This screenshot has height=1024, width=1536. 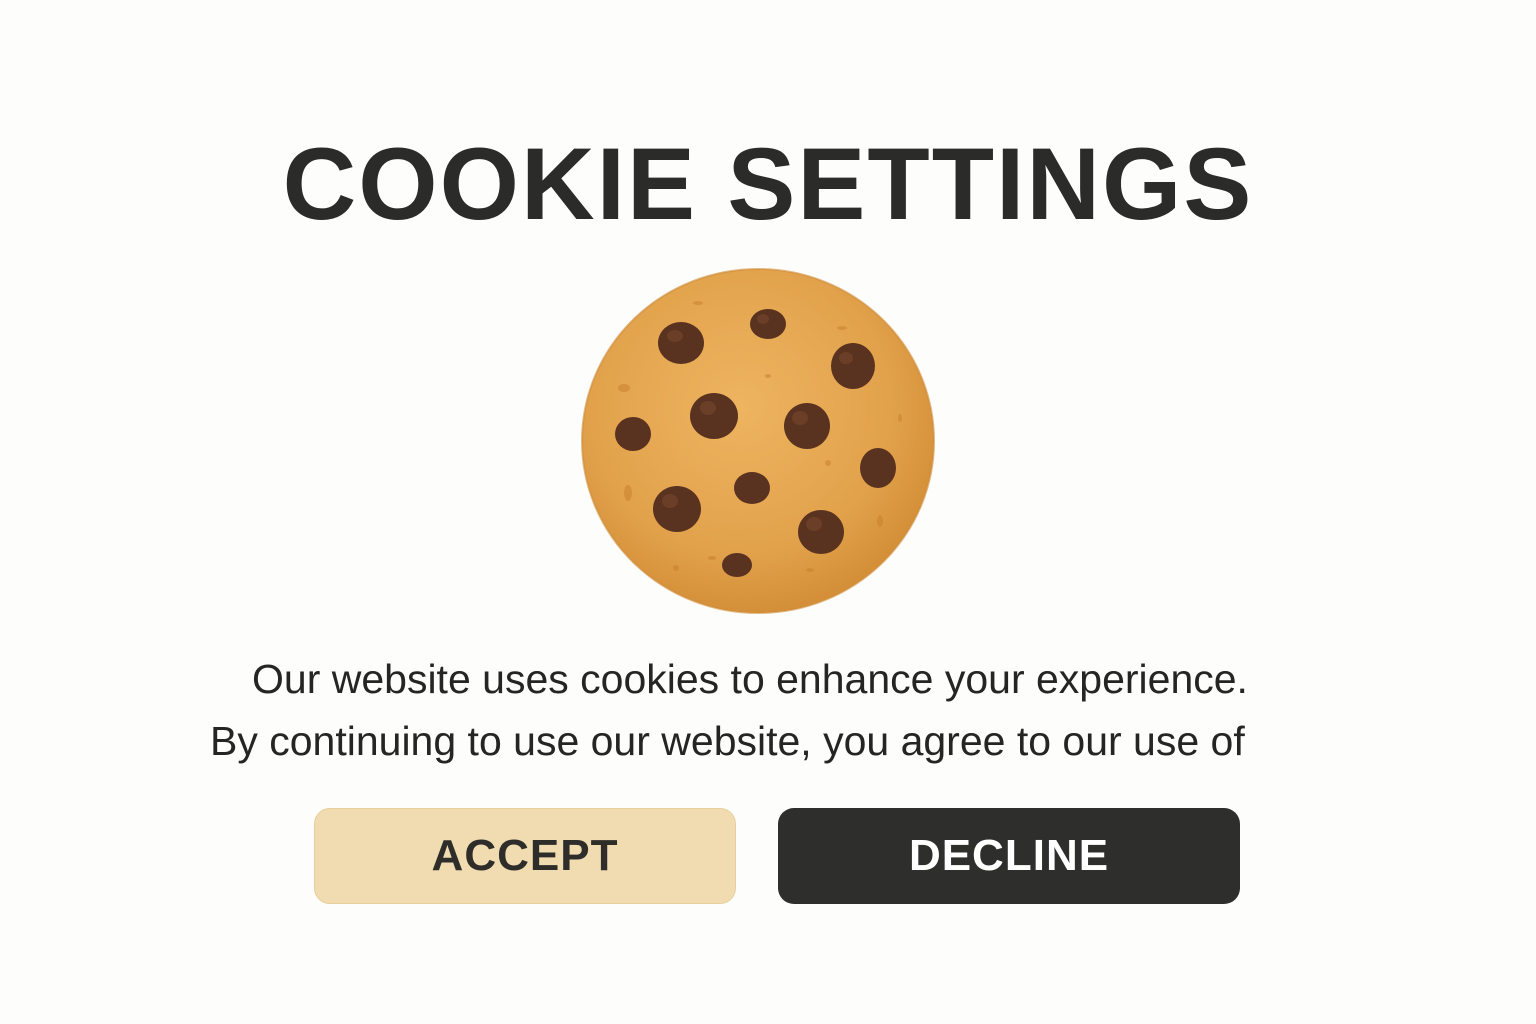 What do you see at coordinates (525, 856) in the screenshot?
I see `accept-button: ACCEPT` at bounding box center [525, 856].